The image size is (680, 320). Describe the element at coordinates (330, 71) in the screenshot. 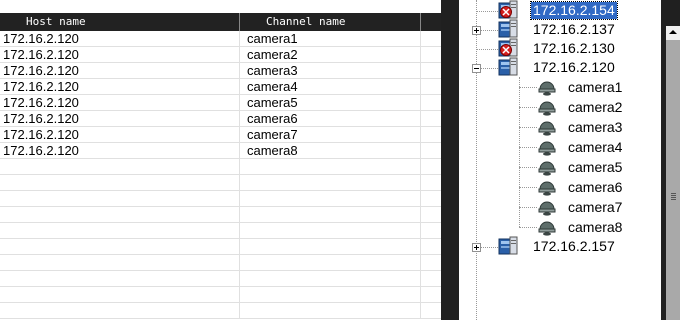

I see `channel-name-cell: camera3` at that location.